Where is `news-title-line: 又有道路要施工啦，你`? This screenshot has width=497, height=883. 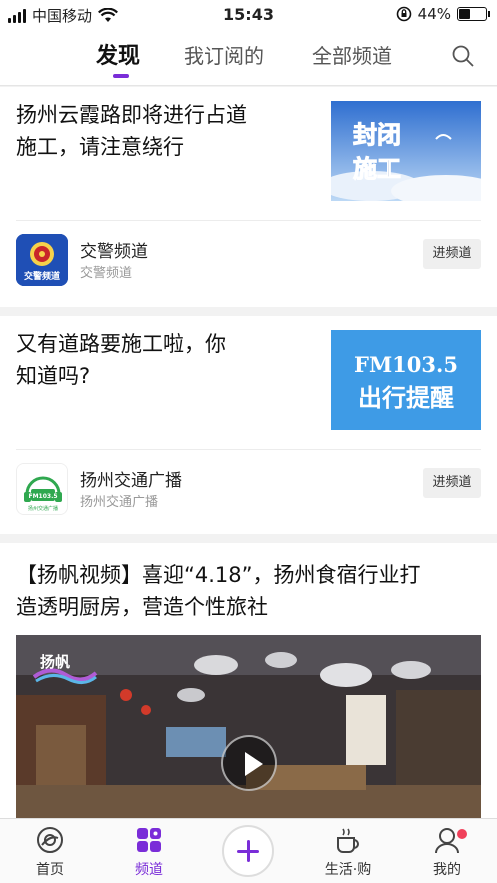
news-title-line: 又有道路要施工啦，你 is located at coordinates (121, 344).